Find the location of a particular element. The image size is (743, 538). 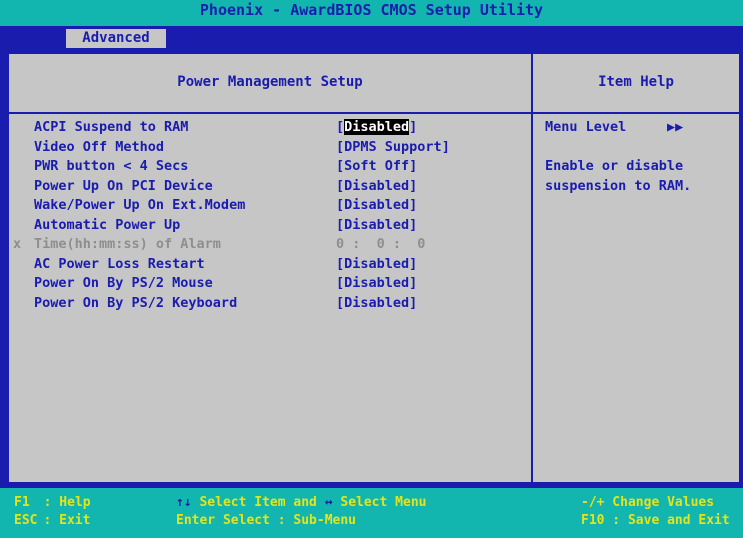

change-values-hint: -/+ Change Values is located at coordinates (648, 502).